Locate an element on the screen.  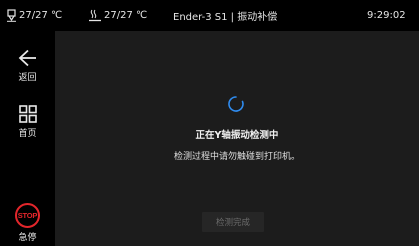
hotend-temp: 27/27 ℃ is located at coordinates (34, 15).